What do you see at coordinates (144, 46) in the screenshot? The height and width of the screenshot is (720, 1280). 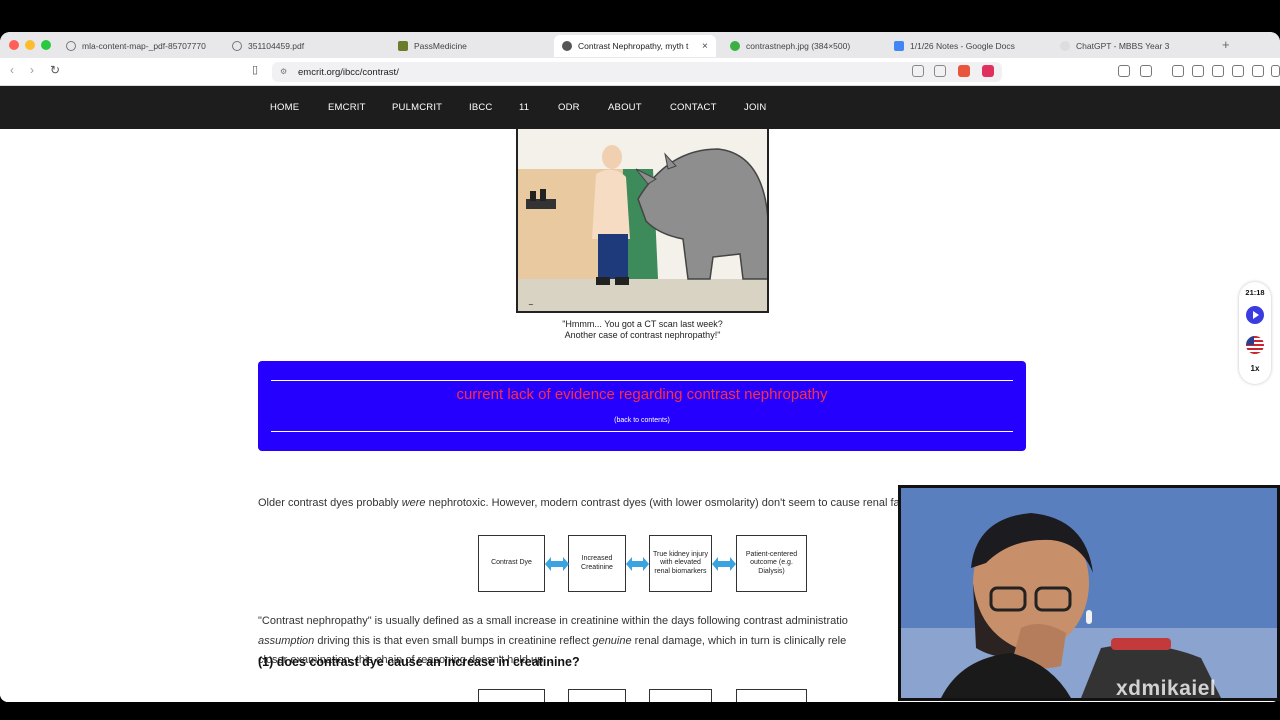 I see `tab-title: mla-content-map-_pdf-85707770` at bounding box center [144, 46].